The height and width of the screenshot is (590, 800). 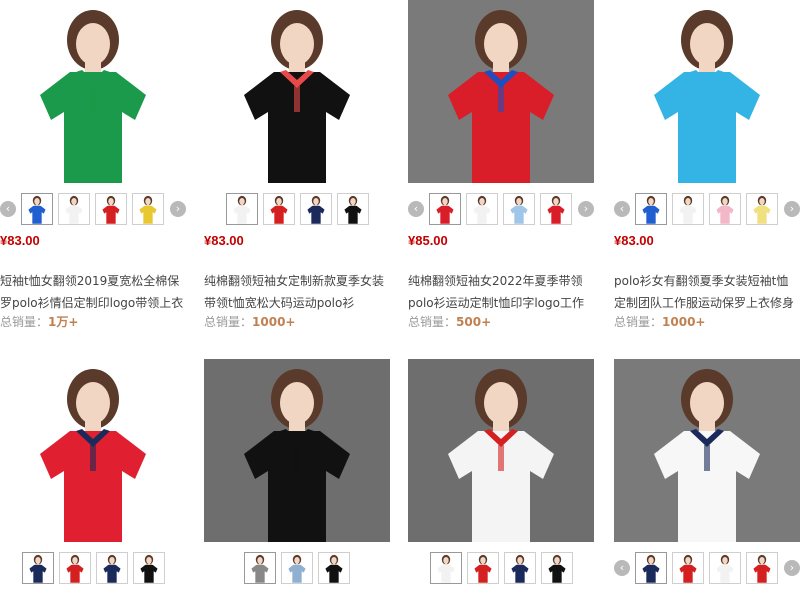 What do you see at coordinates (496, 303) in the screenshot?
I see `product-title-line: polo衫运动定制t恤印字logo工作` at bounding box center [496, 303].